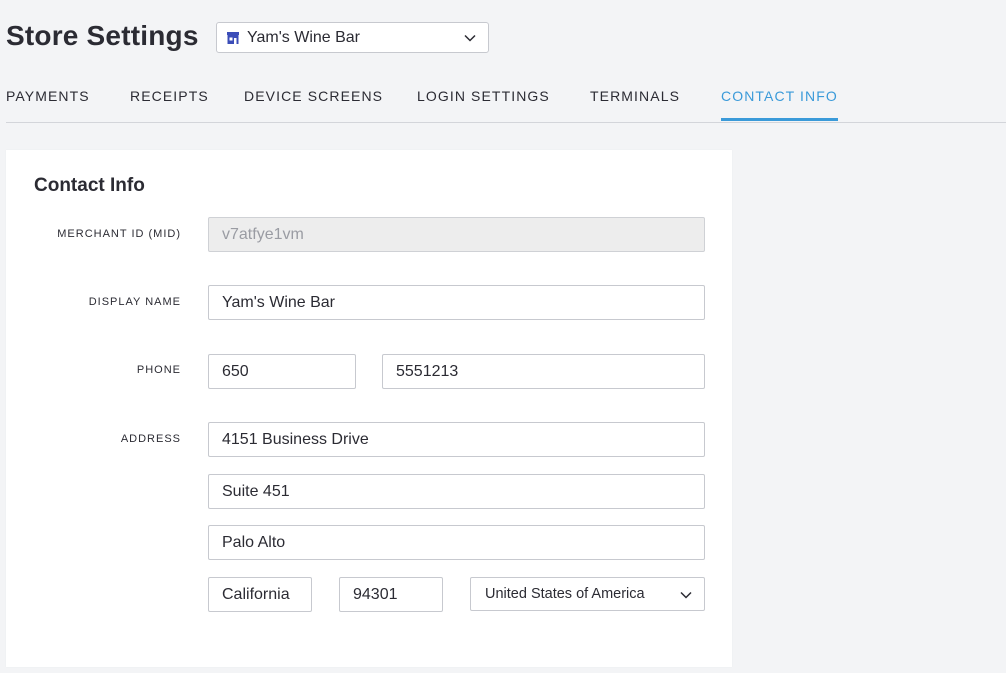 The width and height of the screenshot is (1006, 673). I want to click on merchant-id-field, so click(456, 234).